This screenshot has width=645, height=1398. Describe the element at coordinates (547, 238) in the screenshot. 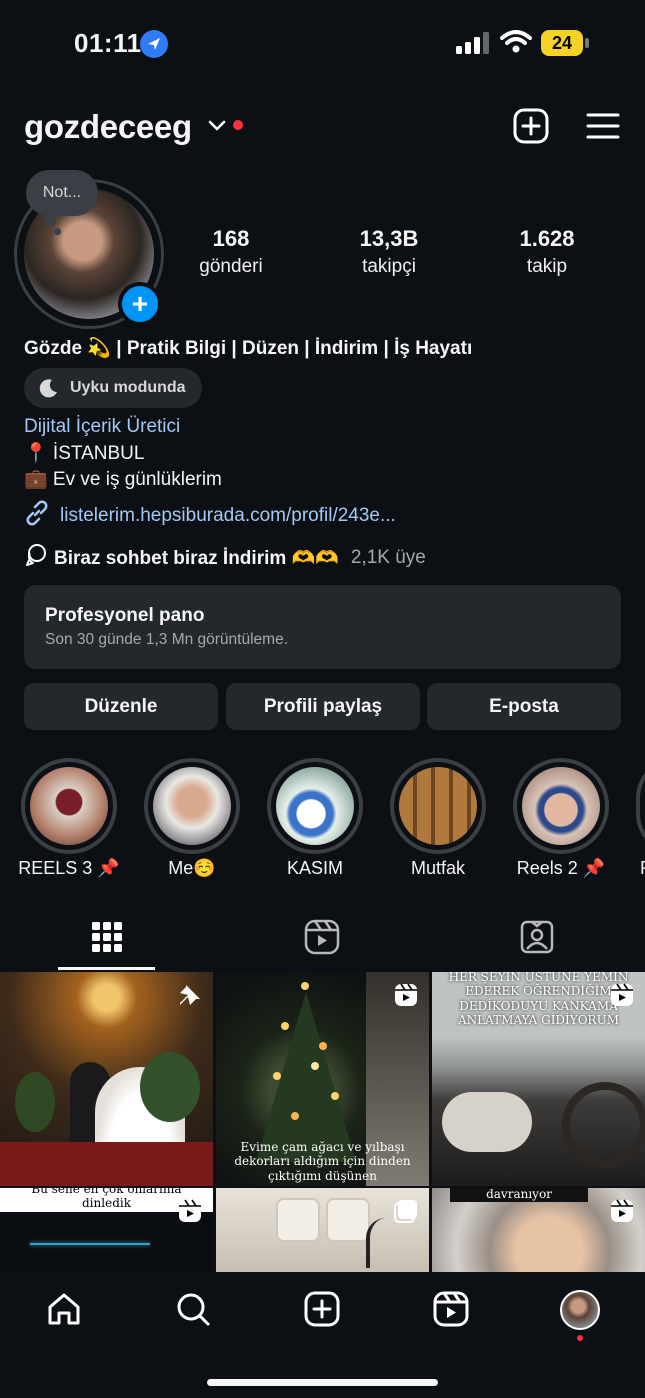

I see `stat-value: 1.628` at that location.